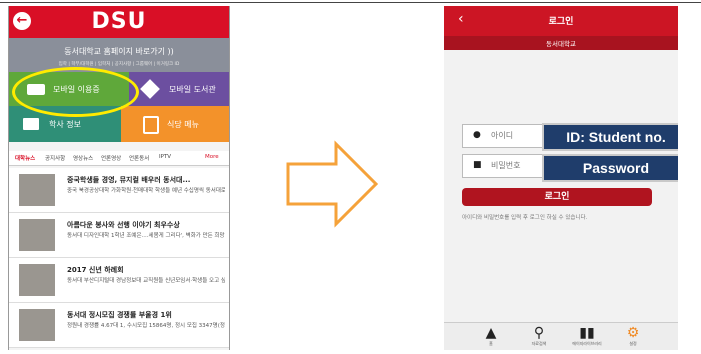 The height and width of the screenshot is (354, 701). I want to click on tab-press-video: 언론영상, so click(111, 158).